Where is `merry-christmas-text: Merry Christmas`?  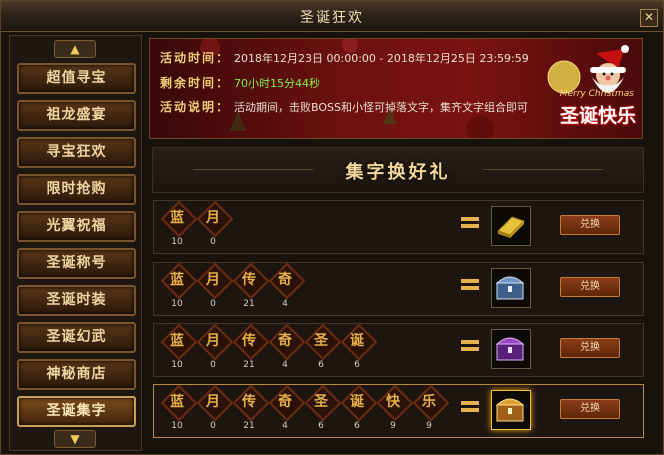 merry-christmas-text: Merry Christmas is located at coordinates (596, 94).